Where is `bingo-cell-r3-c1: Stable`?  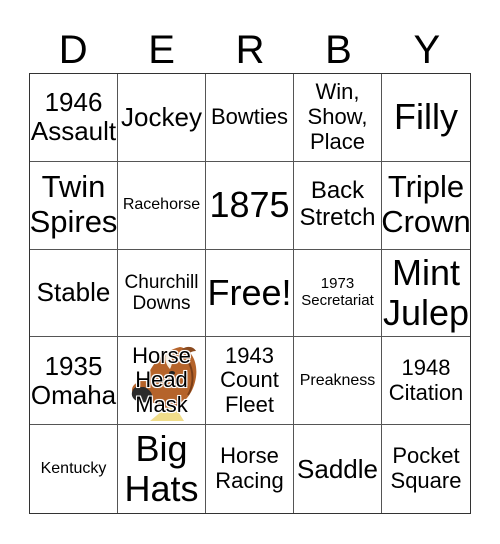 bingo-cell-r3-c1: Stable is located at coordinates (74, 293).